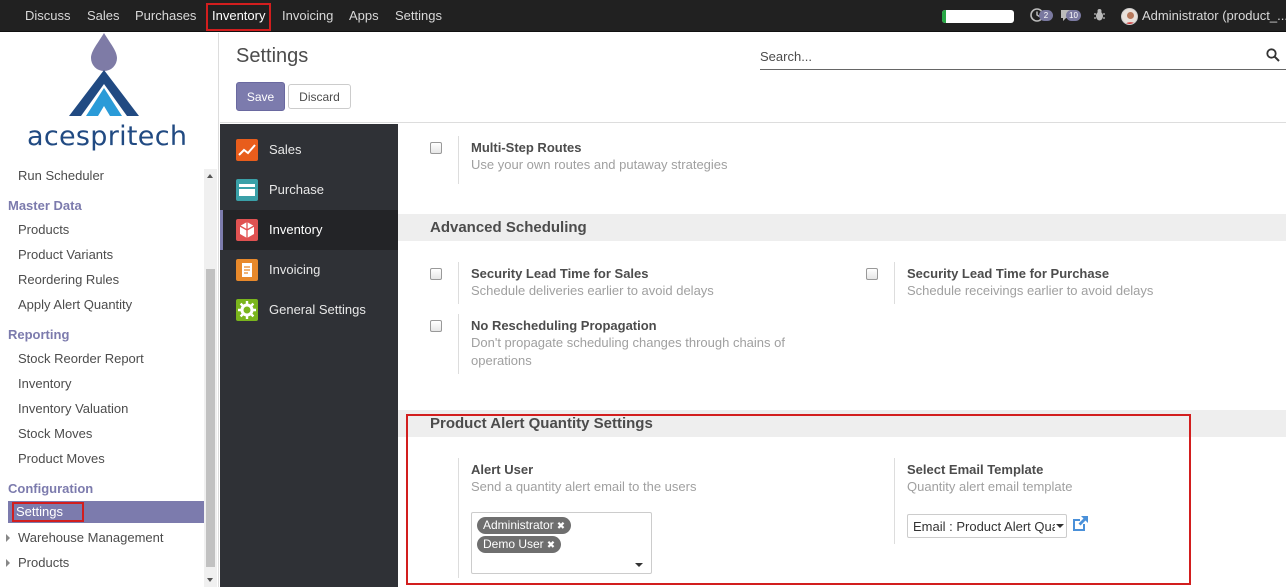 The width and height of the screenshot is (1286, 587). What do you see at coordinates (61, 458) in the screenshot?
I see `sidebar-item-product-moves: Product Moves` at bounding box center [61, 458].